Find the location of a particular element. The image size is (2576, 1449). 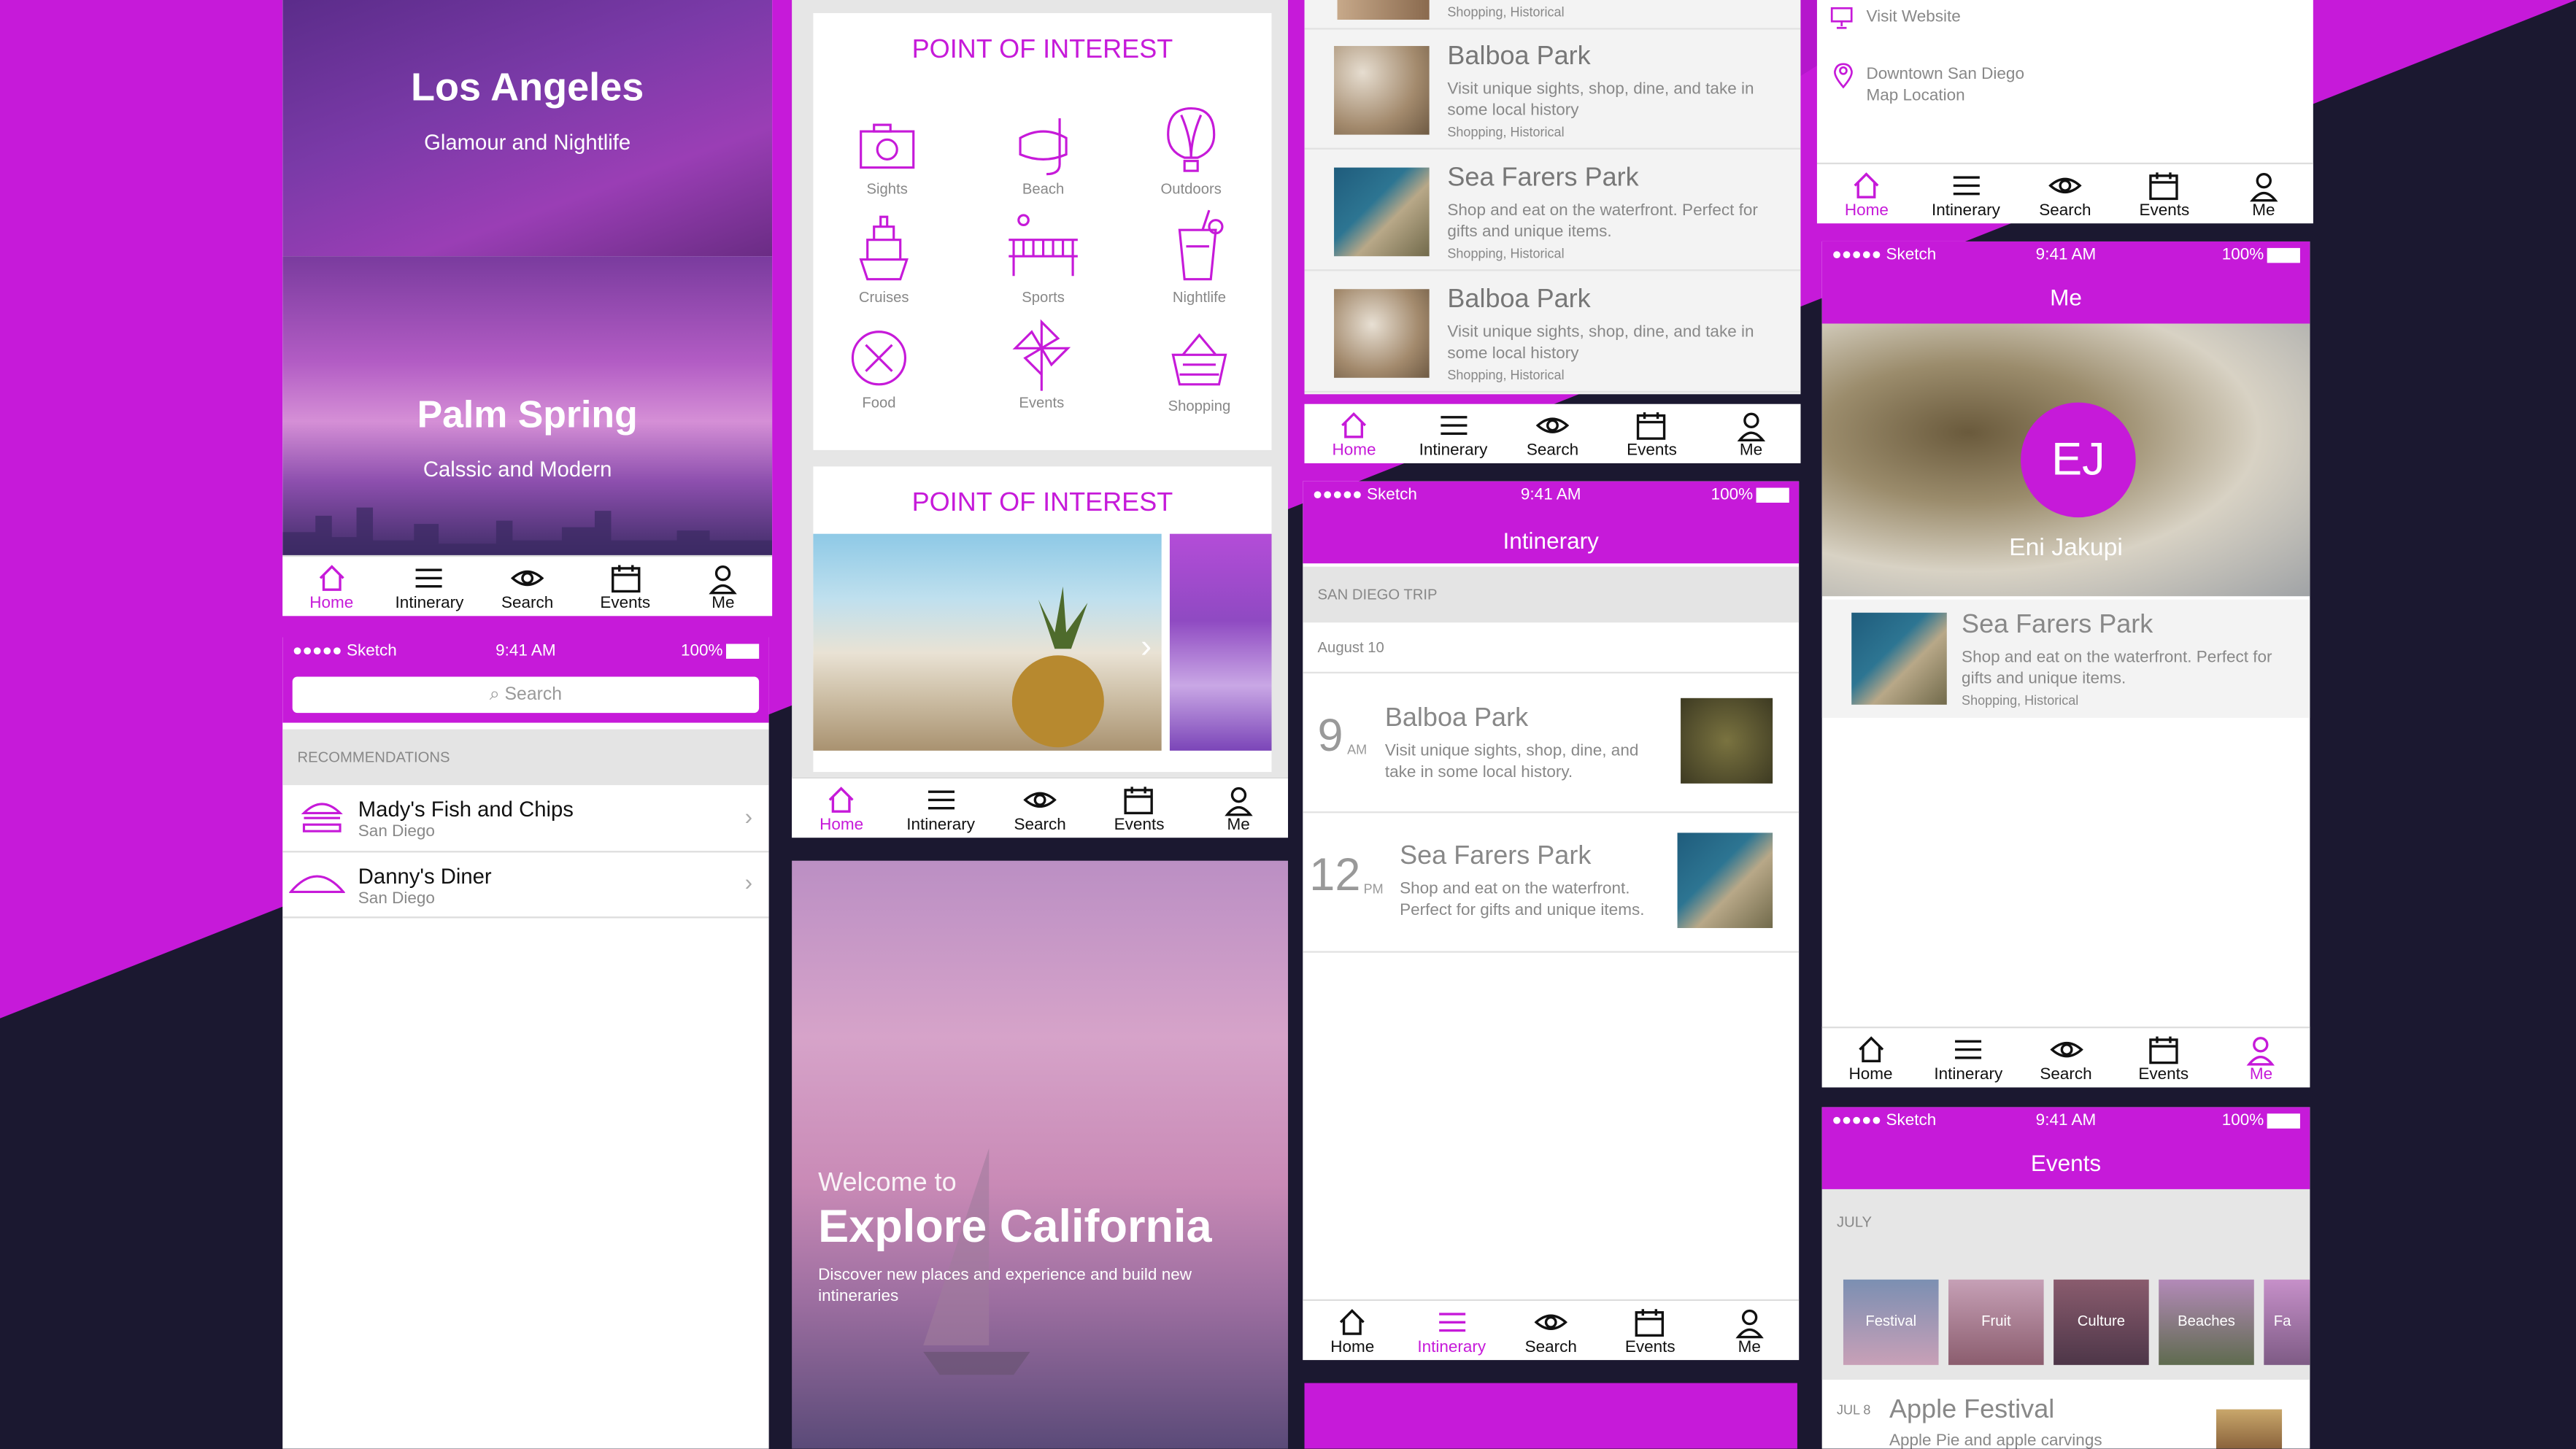

poi-sports: Sports is located at coordinates (1043, 258).